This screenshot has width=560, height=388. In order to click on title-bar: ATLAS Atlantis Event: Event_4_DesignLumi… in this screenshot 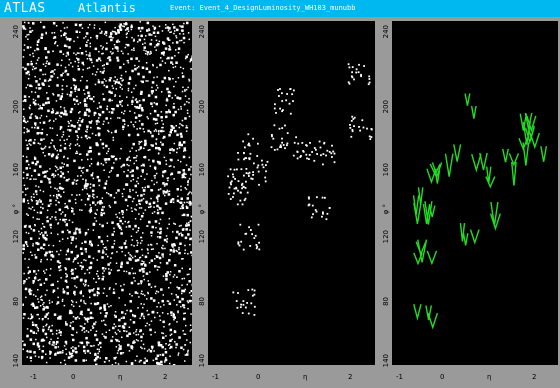, I will do `click(280, 8)`.